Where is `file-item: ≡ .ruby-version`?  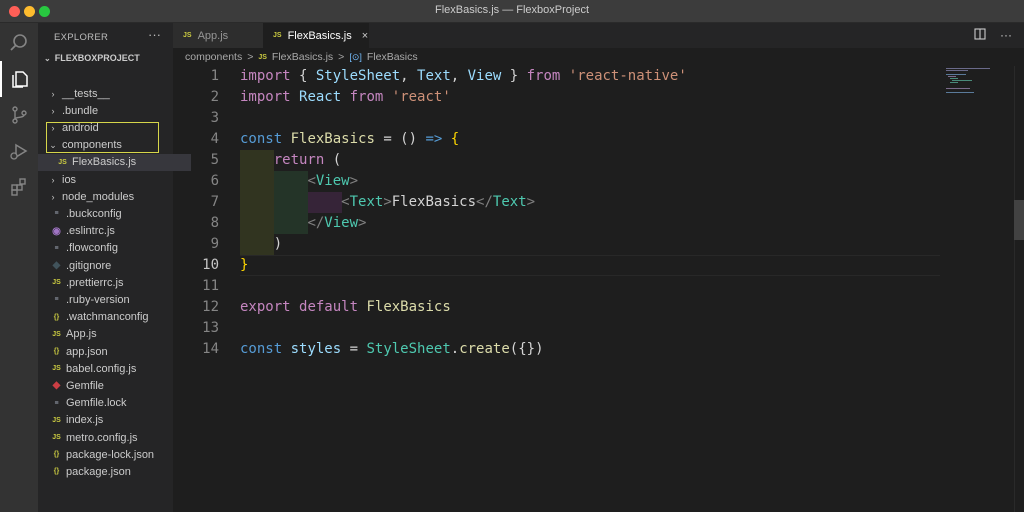 file-item: ≡ .ruby-version is located at coordinates (111, 299).